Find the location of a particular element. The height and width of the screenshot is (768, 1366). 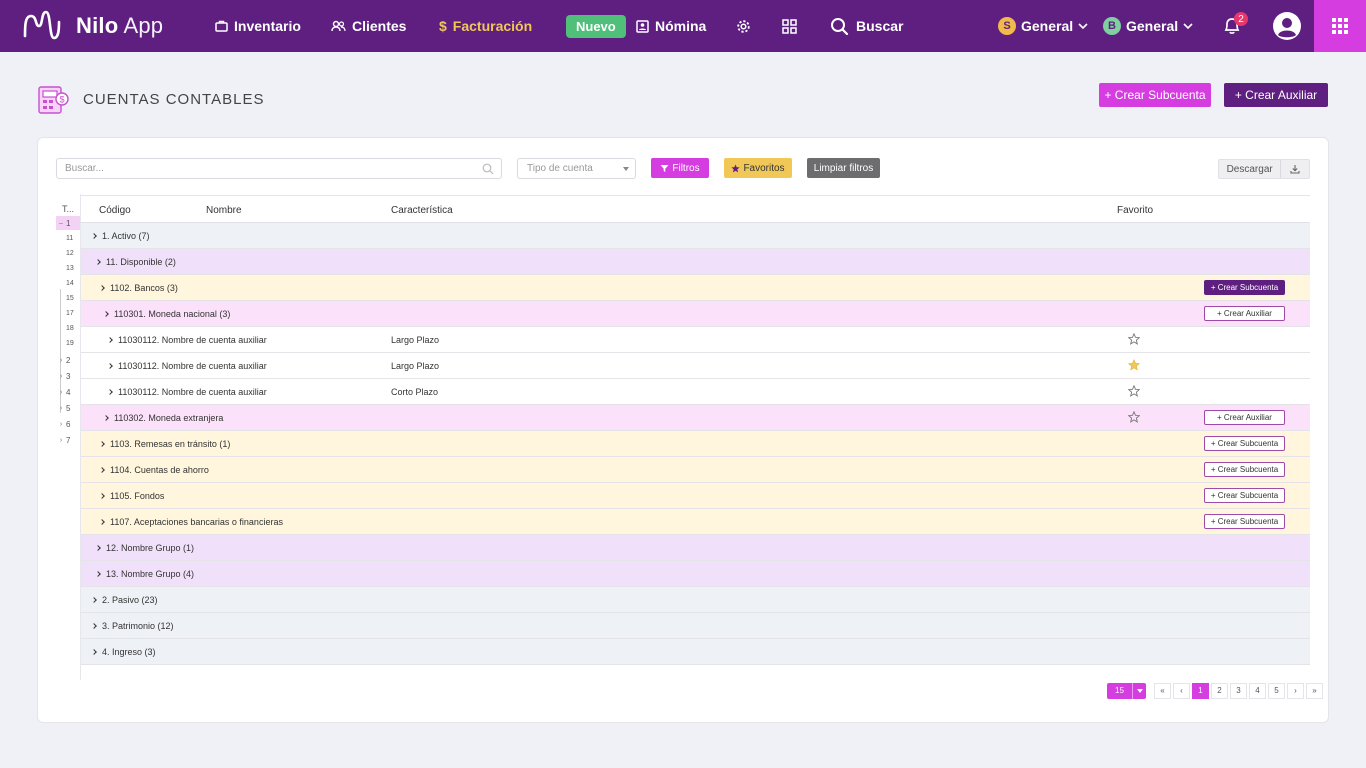

tree-item: 13 is located at coordinates (68, 268).